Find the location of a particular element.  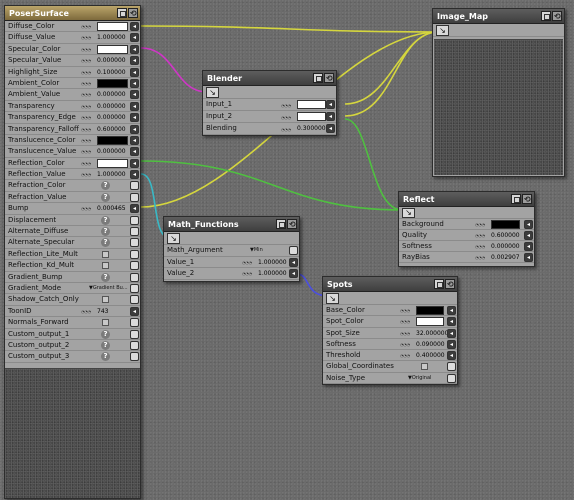

param-value: 32.000000 is located at coordinates (432, 333).